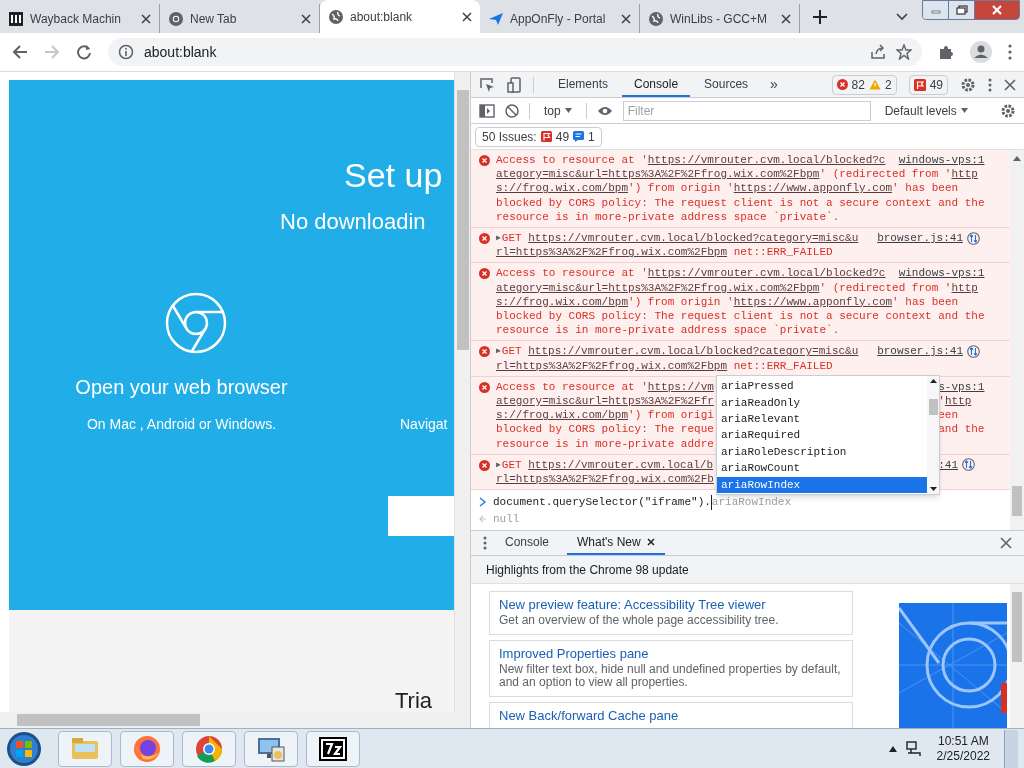  What do you see at coordinates (1010, 52) in the screenshot?
I see `menu-icon` at bounding box center [1010, 52].